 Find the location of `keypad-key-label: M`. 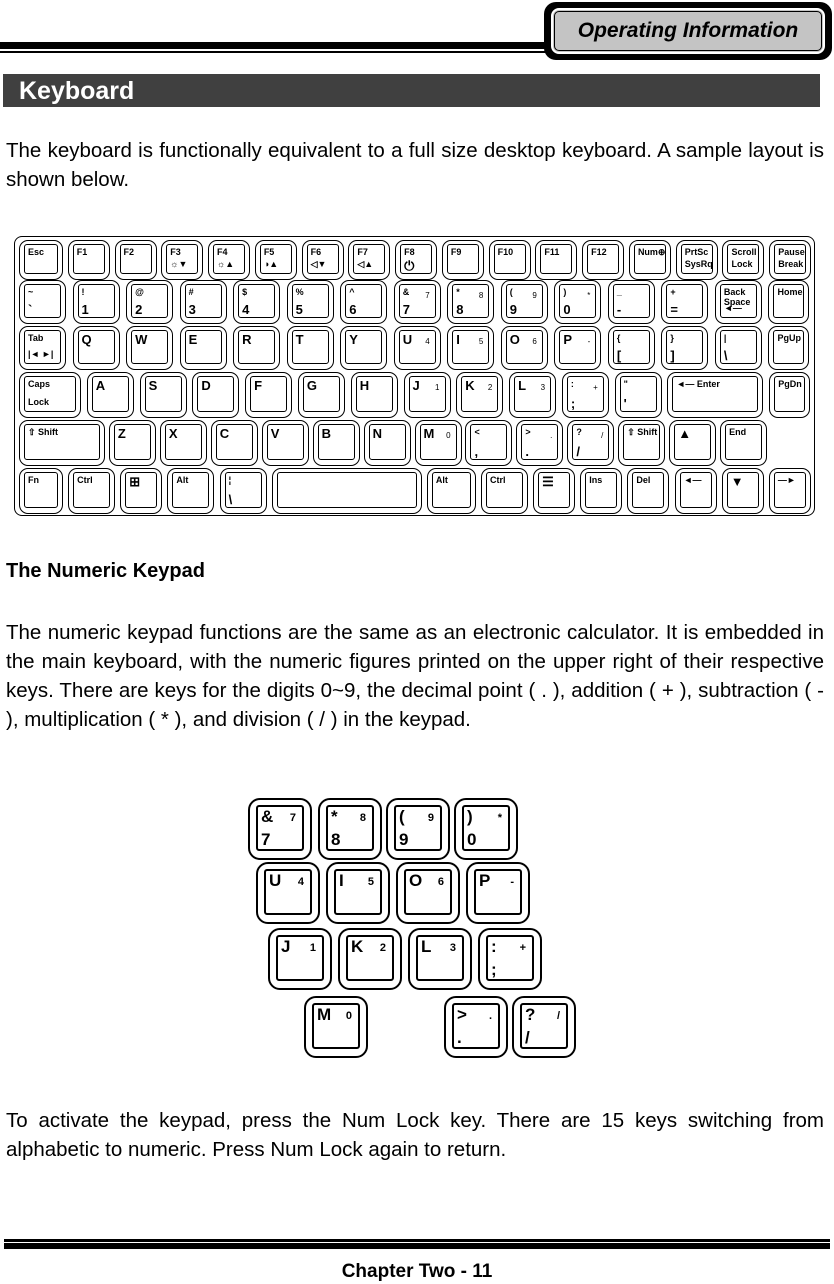

keypad-key-label: M is located at coordinates (324, 1014).